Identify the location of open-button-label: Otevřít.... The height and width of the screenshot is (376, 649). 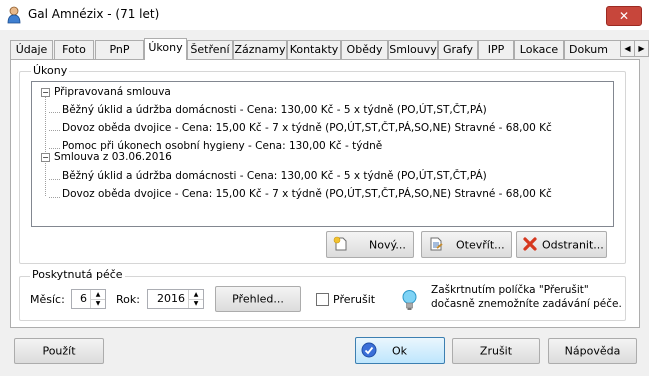
(480, 244).